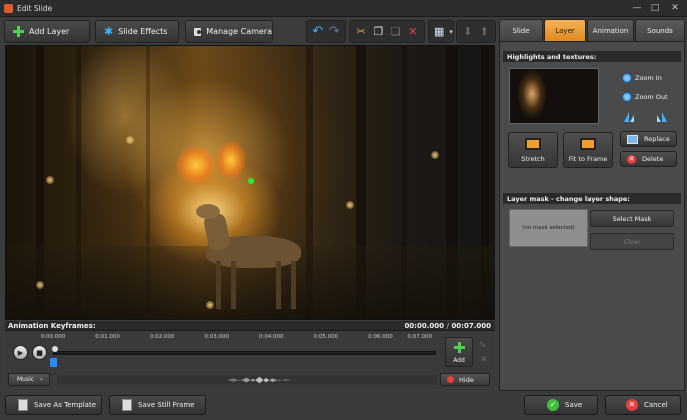 The image size is (687, 420). I want to click on zoom-in-icon, so click(627, 78).